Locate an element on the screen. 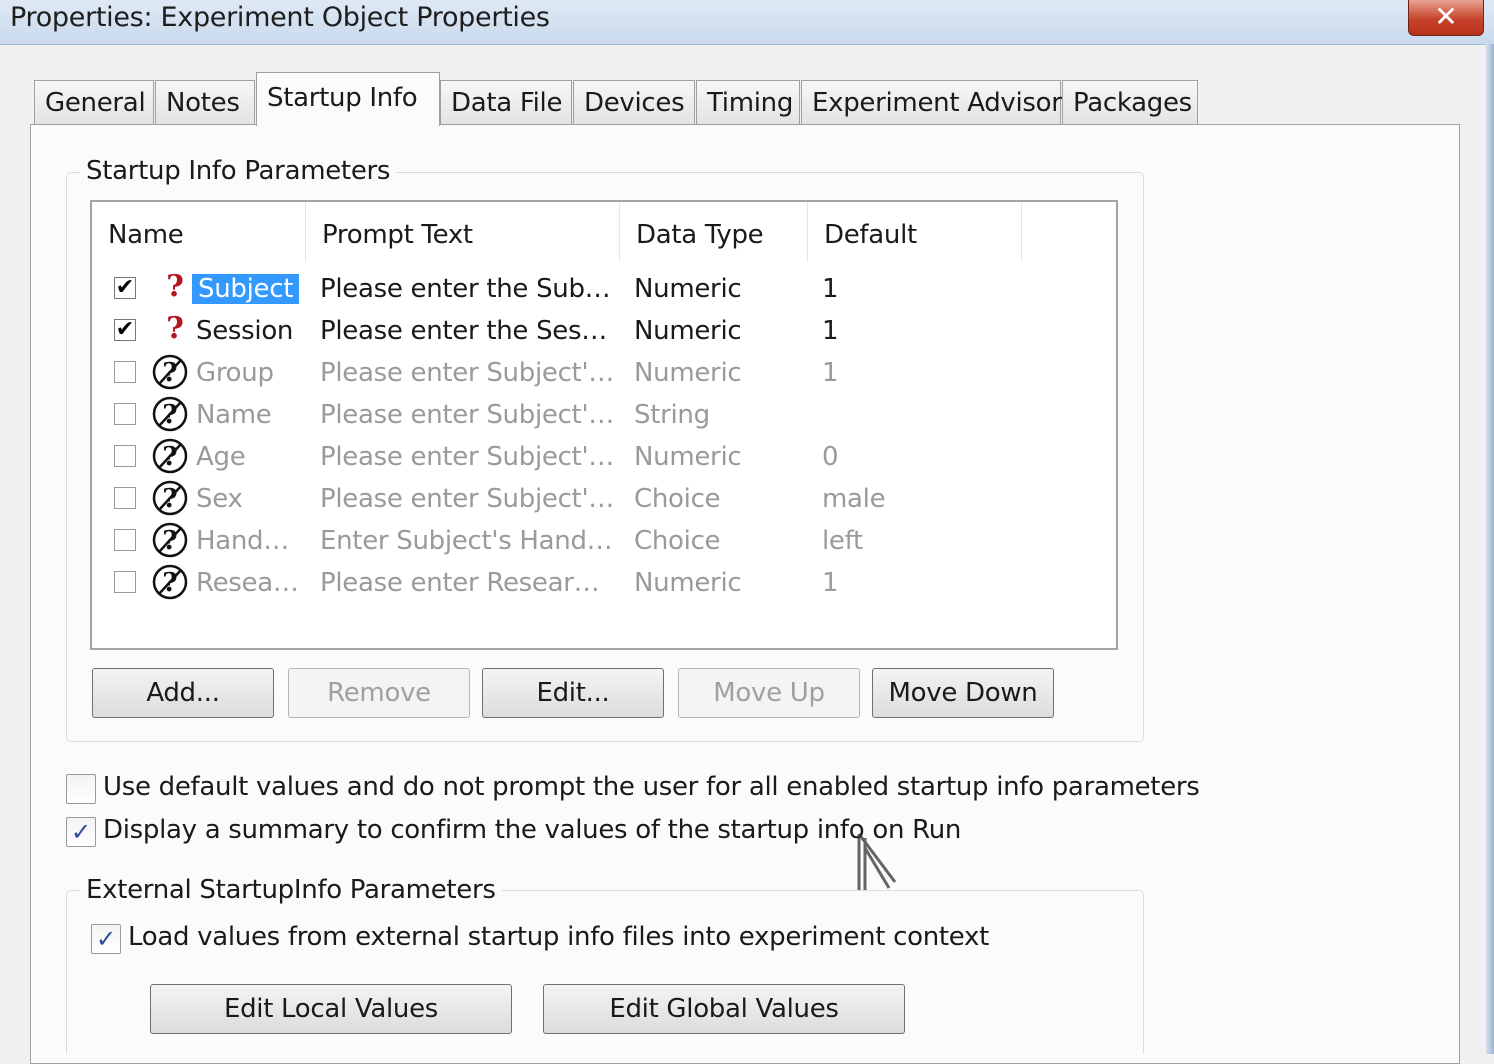  table-row: ? Group Please enter Subject'… Numeric 1 is located at coordinates (604, 373).